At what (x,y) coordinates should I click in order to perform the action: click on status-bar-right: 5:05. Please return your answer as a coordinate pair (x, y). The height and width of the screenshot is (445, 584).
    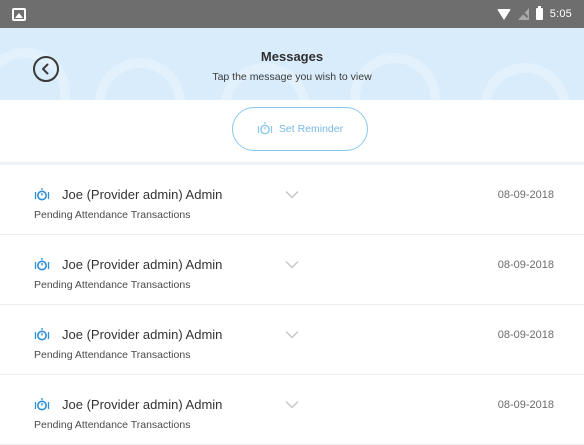
    Looking at the image, I should click on (534, 13).